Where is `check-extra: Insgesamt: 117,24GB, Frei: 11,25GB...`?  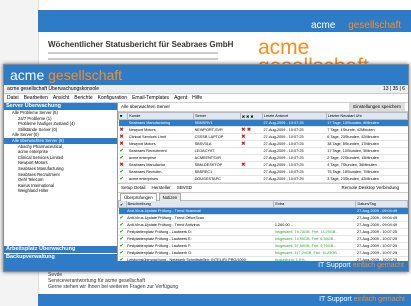
check-extra: Insgesamt: 117,24GB, Frei: 11,25GB... is located at coordinates (314, 253).